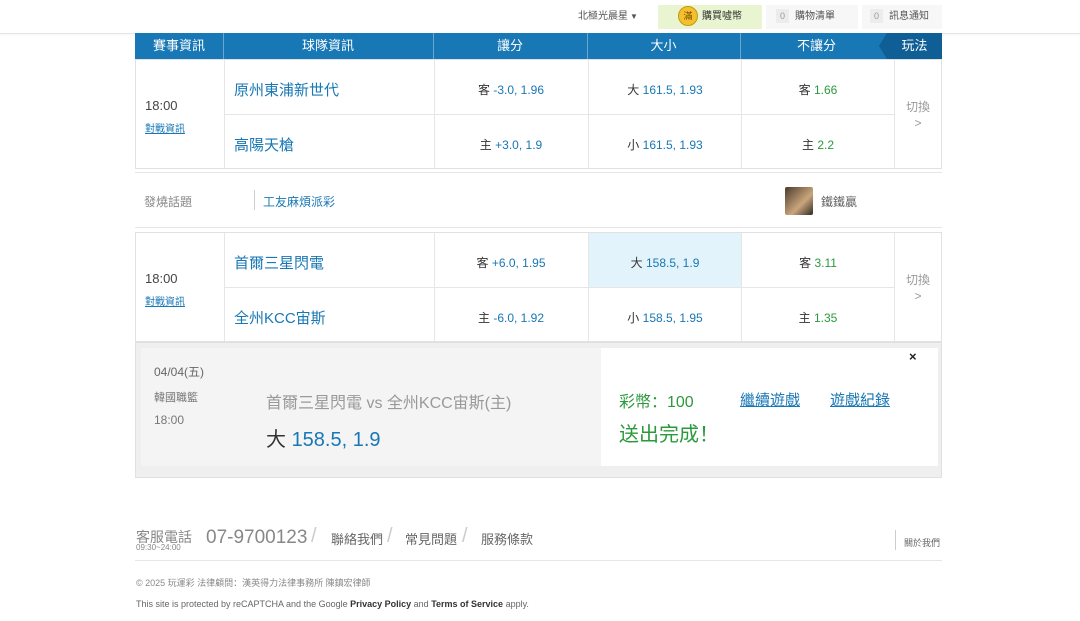 This screenshot has width=1080, height=621. What do you see at coordinates (633, 145) in the screenshot?
I see `odds-side: 小` at bounding box center [633, 145].